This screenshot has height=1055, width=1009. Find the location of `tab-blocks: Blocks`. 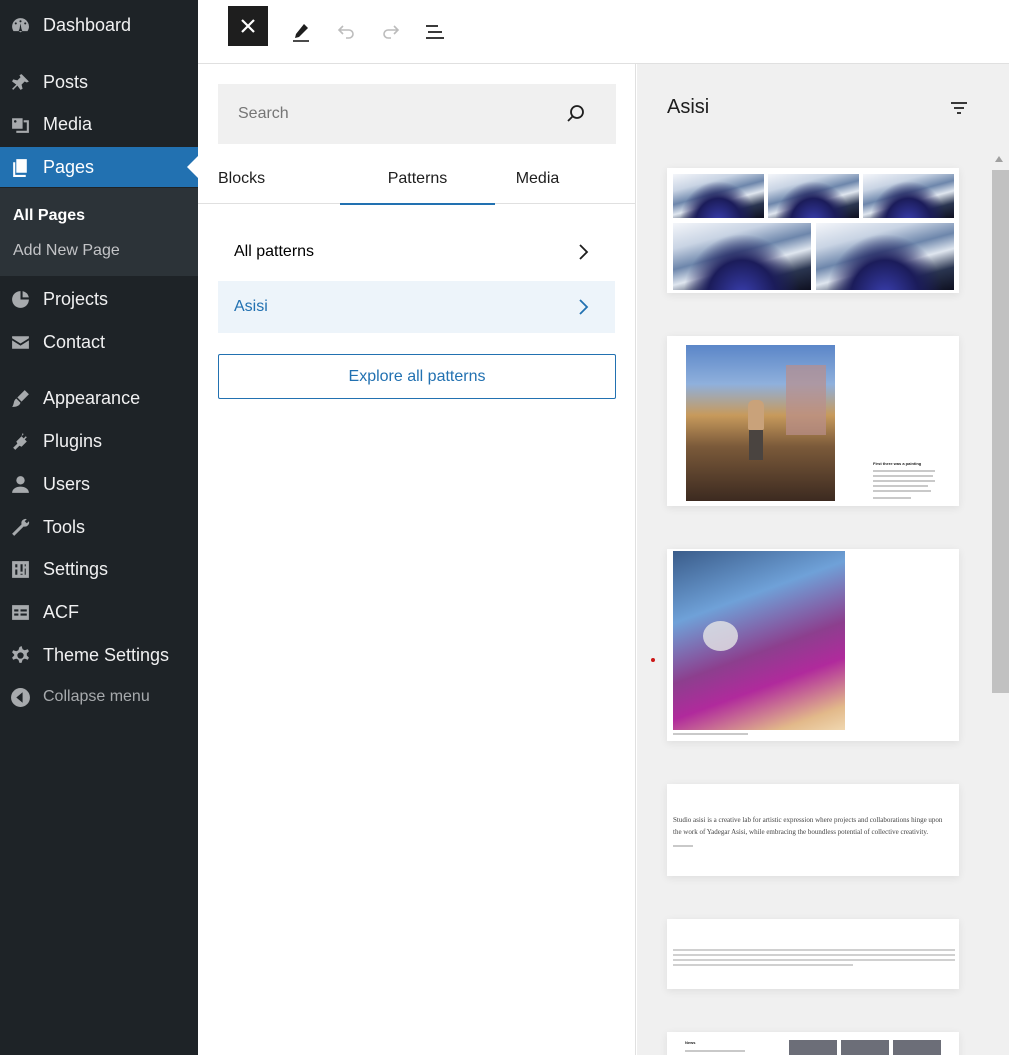

tab-blocks: Blocks is located at coordinates (241, 179).